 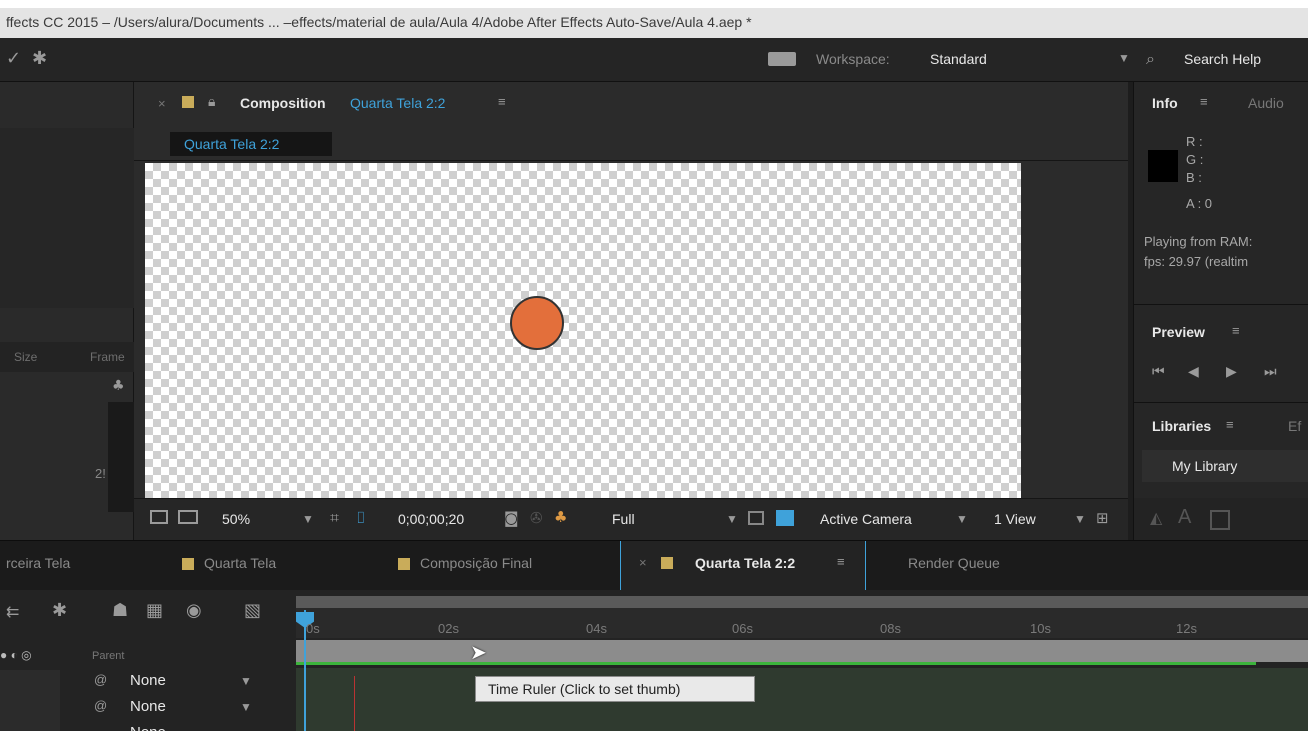 I want to click on previous-frame-icon: ◀, so click(x=1193, y=372).